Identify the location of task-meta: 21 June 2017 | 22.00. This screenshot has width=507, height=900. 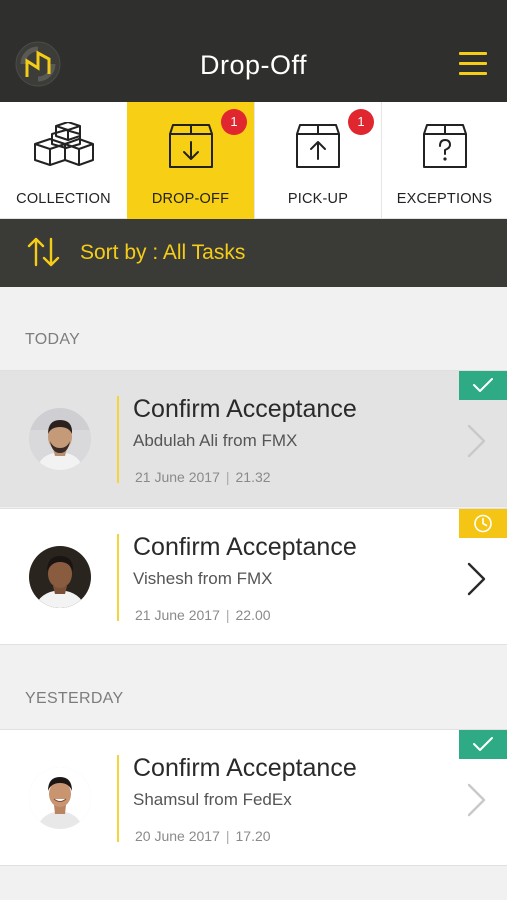
(203, 615).